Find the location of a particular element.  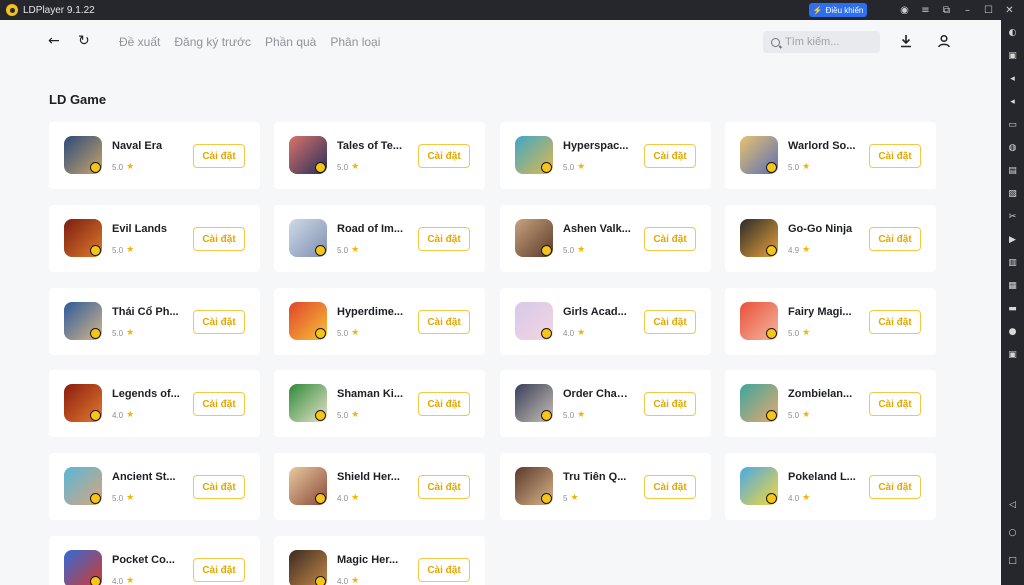

game-card: Shield Her... 4.0 ★ Cài đặt is located at coordinates (379, 486).